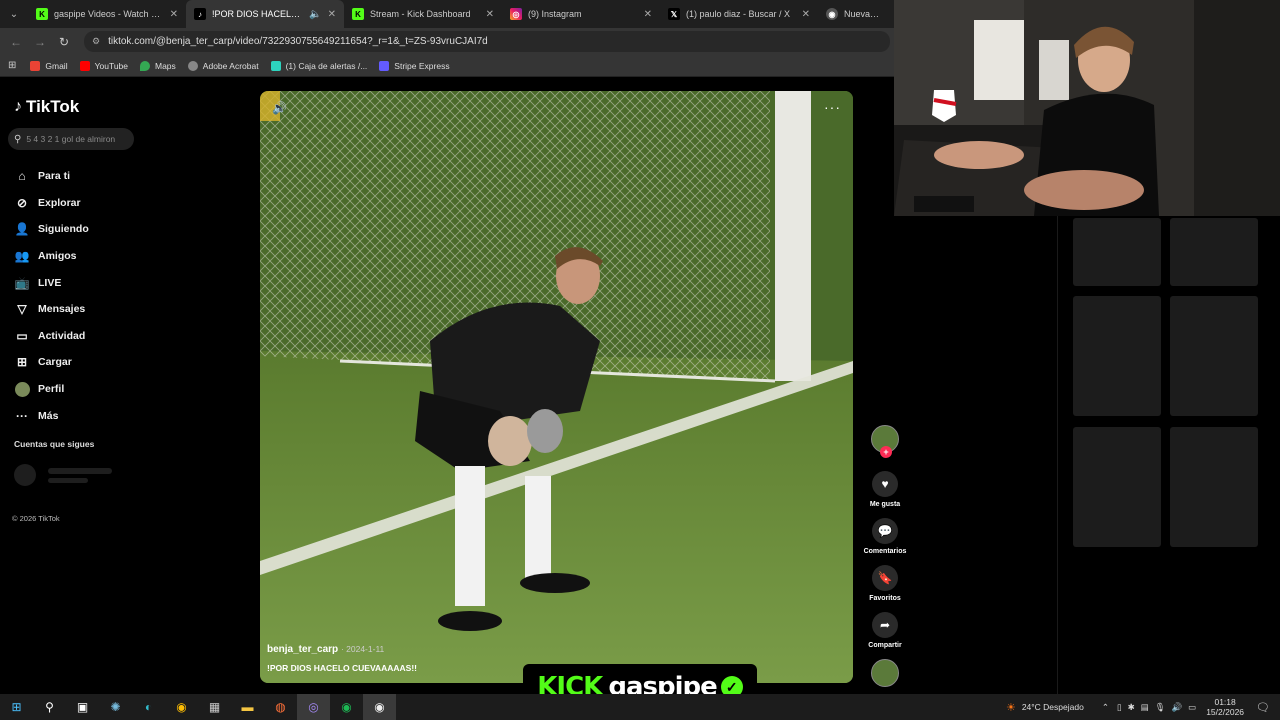  Describe the element at coordinates (1160, 707) in the screenshot. I see `microphone-icon: 🎙` at that location.